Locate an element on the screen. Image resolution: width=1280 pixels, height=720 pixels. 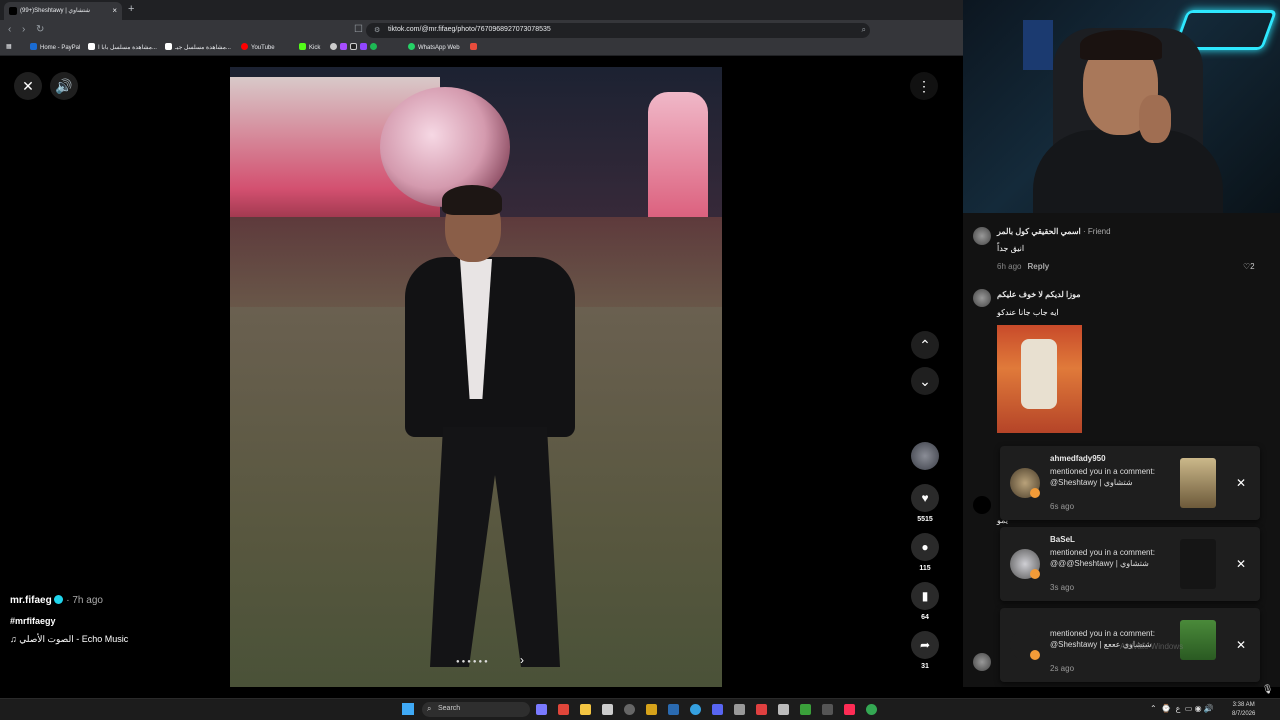
bookmark-youtube: YouTube is located at coordinates (258, 47).